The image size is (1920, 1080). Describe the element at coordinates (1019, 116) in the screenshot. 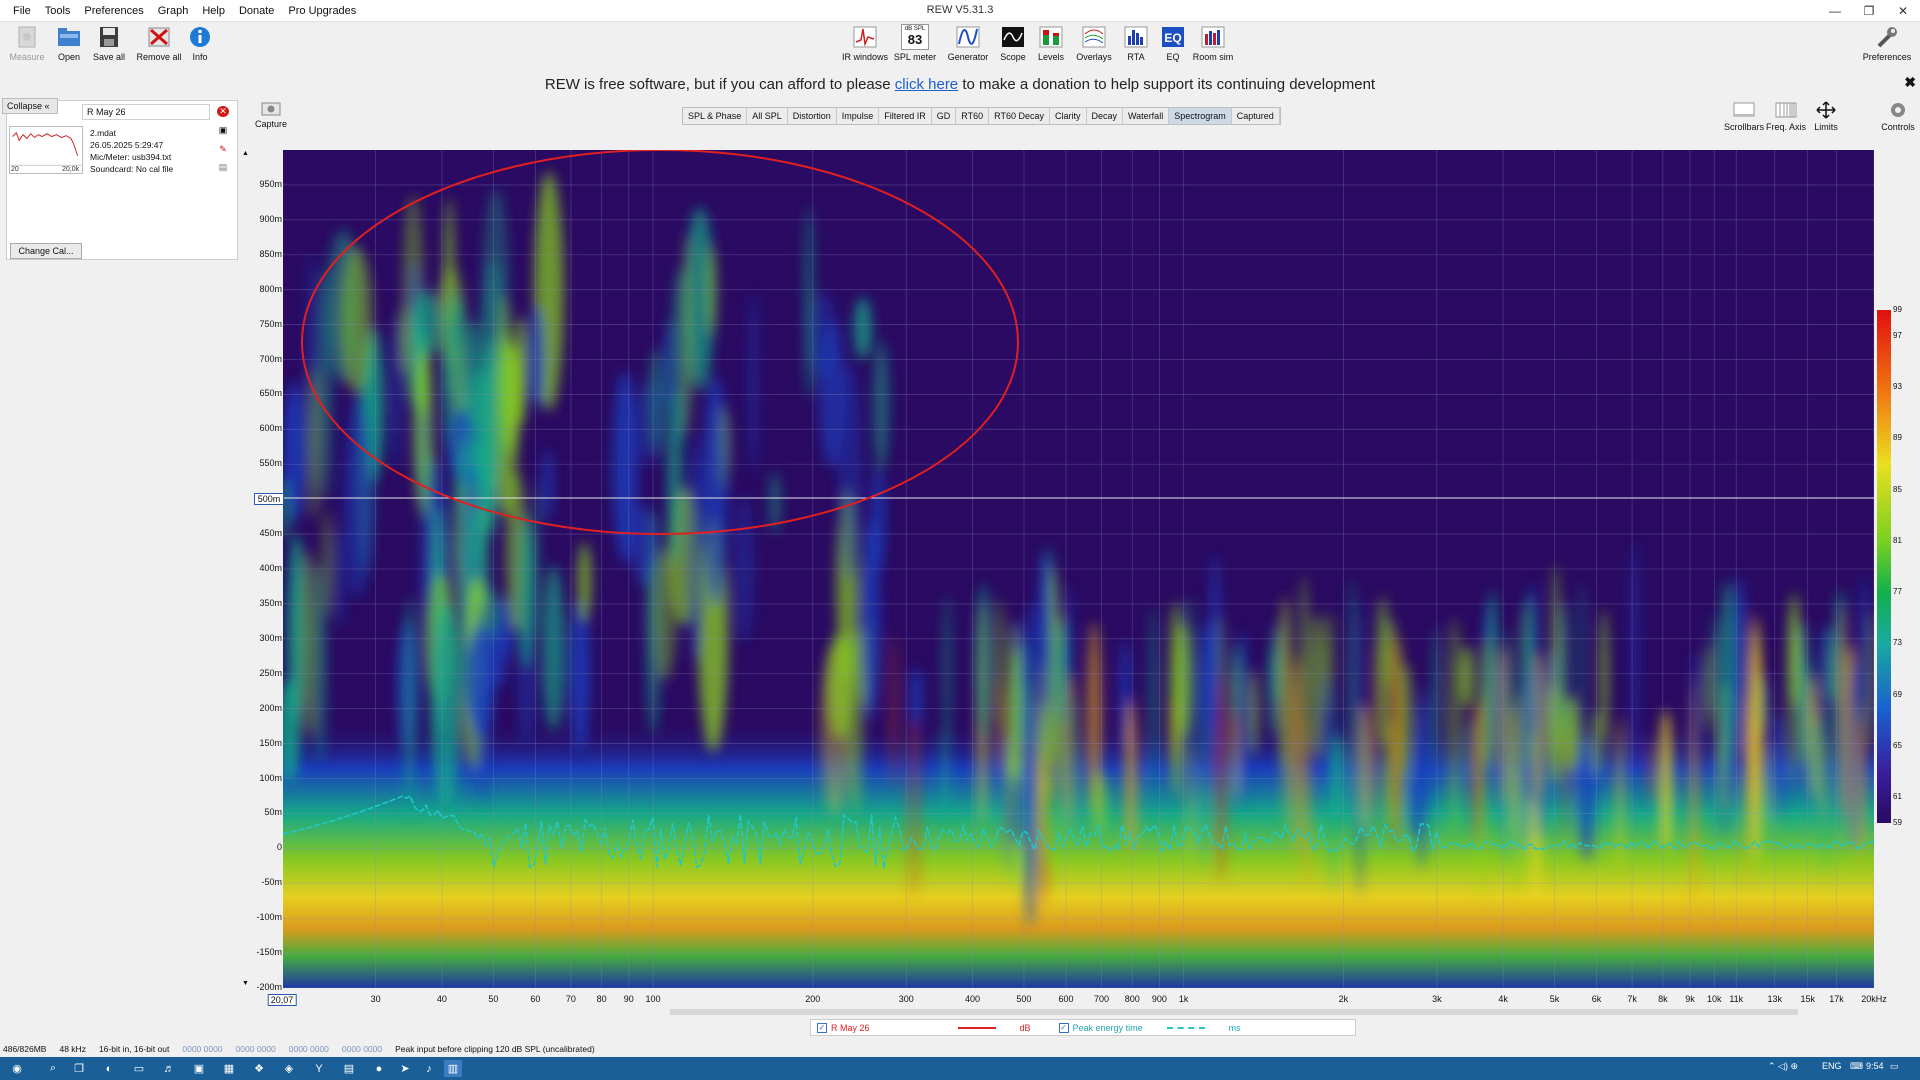

I see `tab-rt60-decay: RT60 Decay` at that location.